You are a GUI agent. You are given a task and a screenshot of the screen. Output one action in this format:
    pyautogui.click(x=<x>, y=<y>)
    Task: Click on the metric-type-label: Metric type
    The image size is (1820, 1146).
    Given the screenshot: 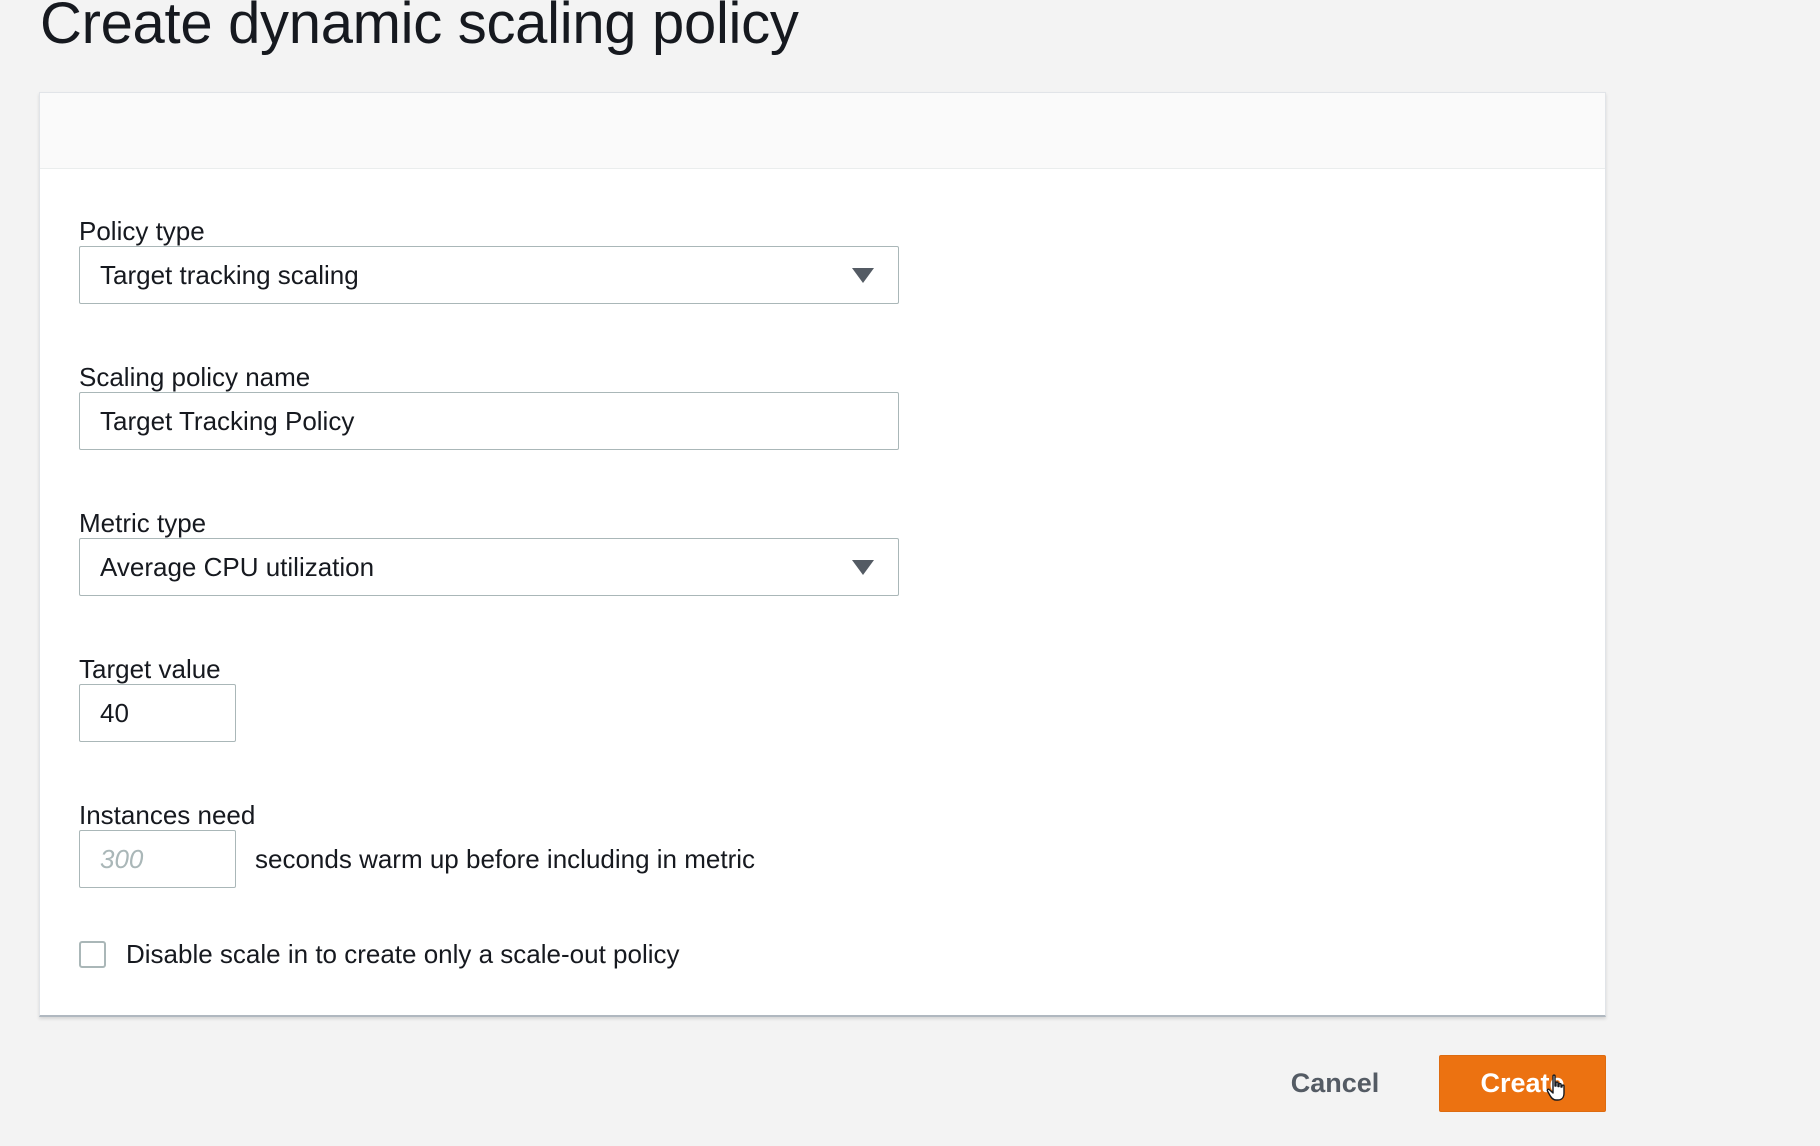 What is the action you would take?
    pyautogui.click(x=143, y=523)
    